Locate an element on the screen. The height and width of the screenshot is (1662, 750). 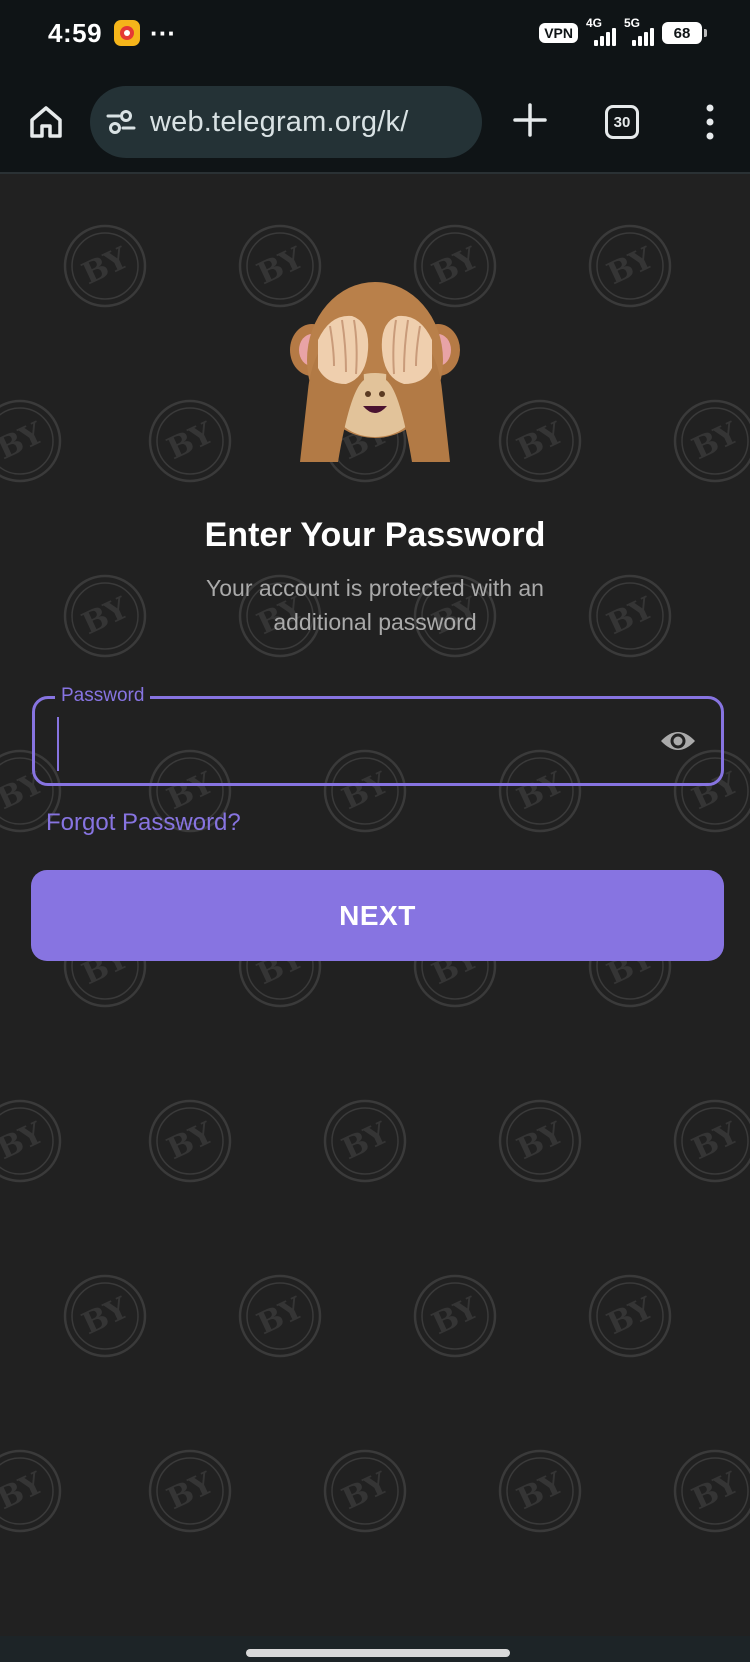
battery-icon: 68 is located at coordinates (684, 33).